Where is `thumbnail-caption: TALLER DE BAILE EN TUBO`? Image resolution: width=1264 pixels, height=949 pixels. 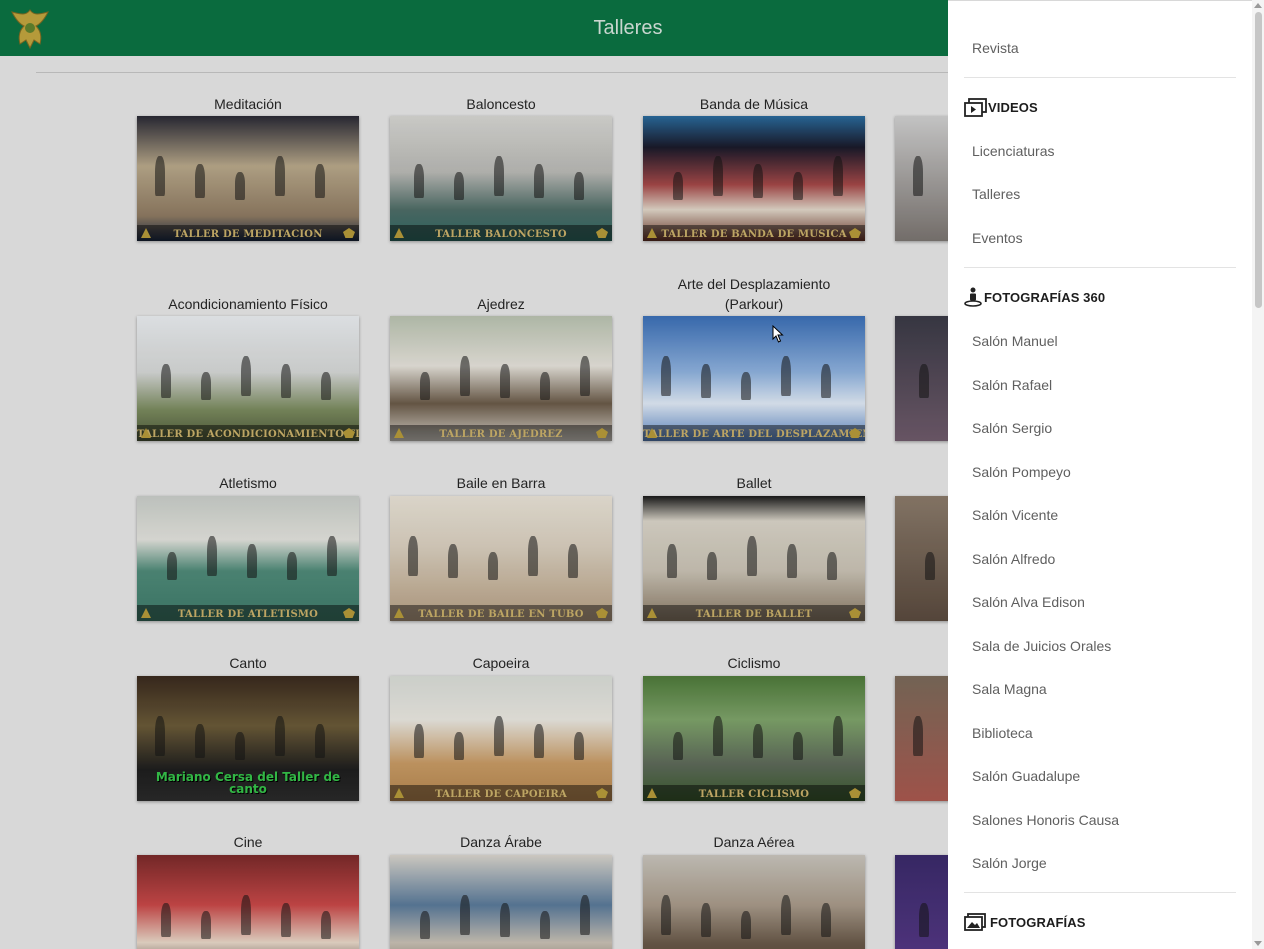 thumbnail-caption: TALLER DE BAILE EN TUBO is located at coordinates (501, 614).